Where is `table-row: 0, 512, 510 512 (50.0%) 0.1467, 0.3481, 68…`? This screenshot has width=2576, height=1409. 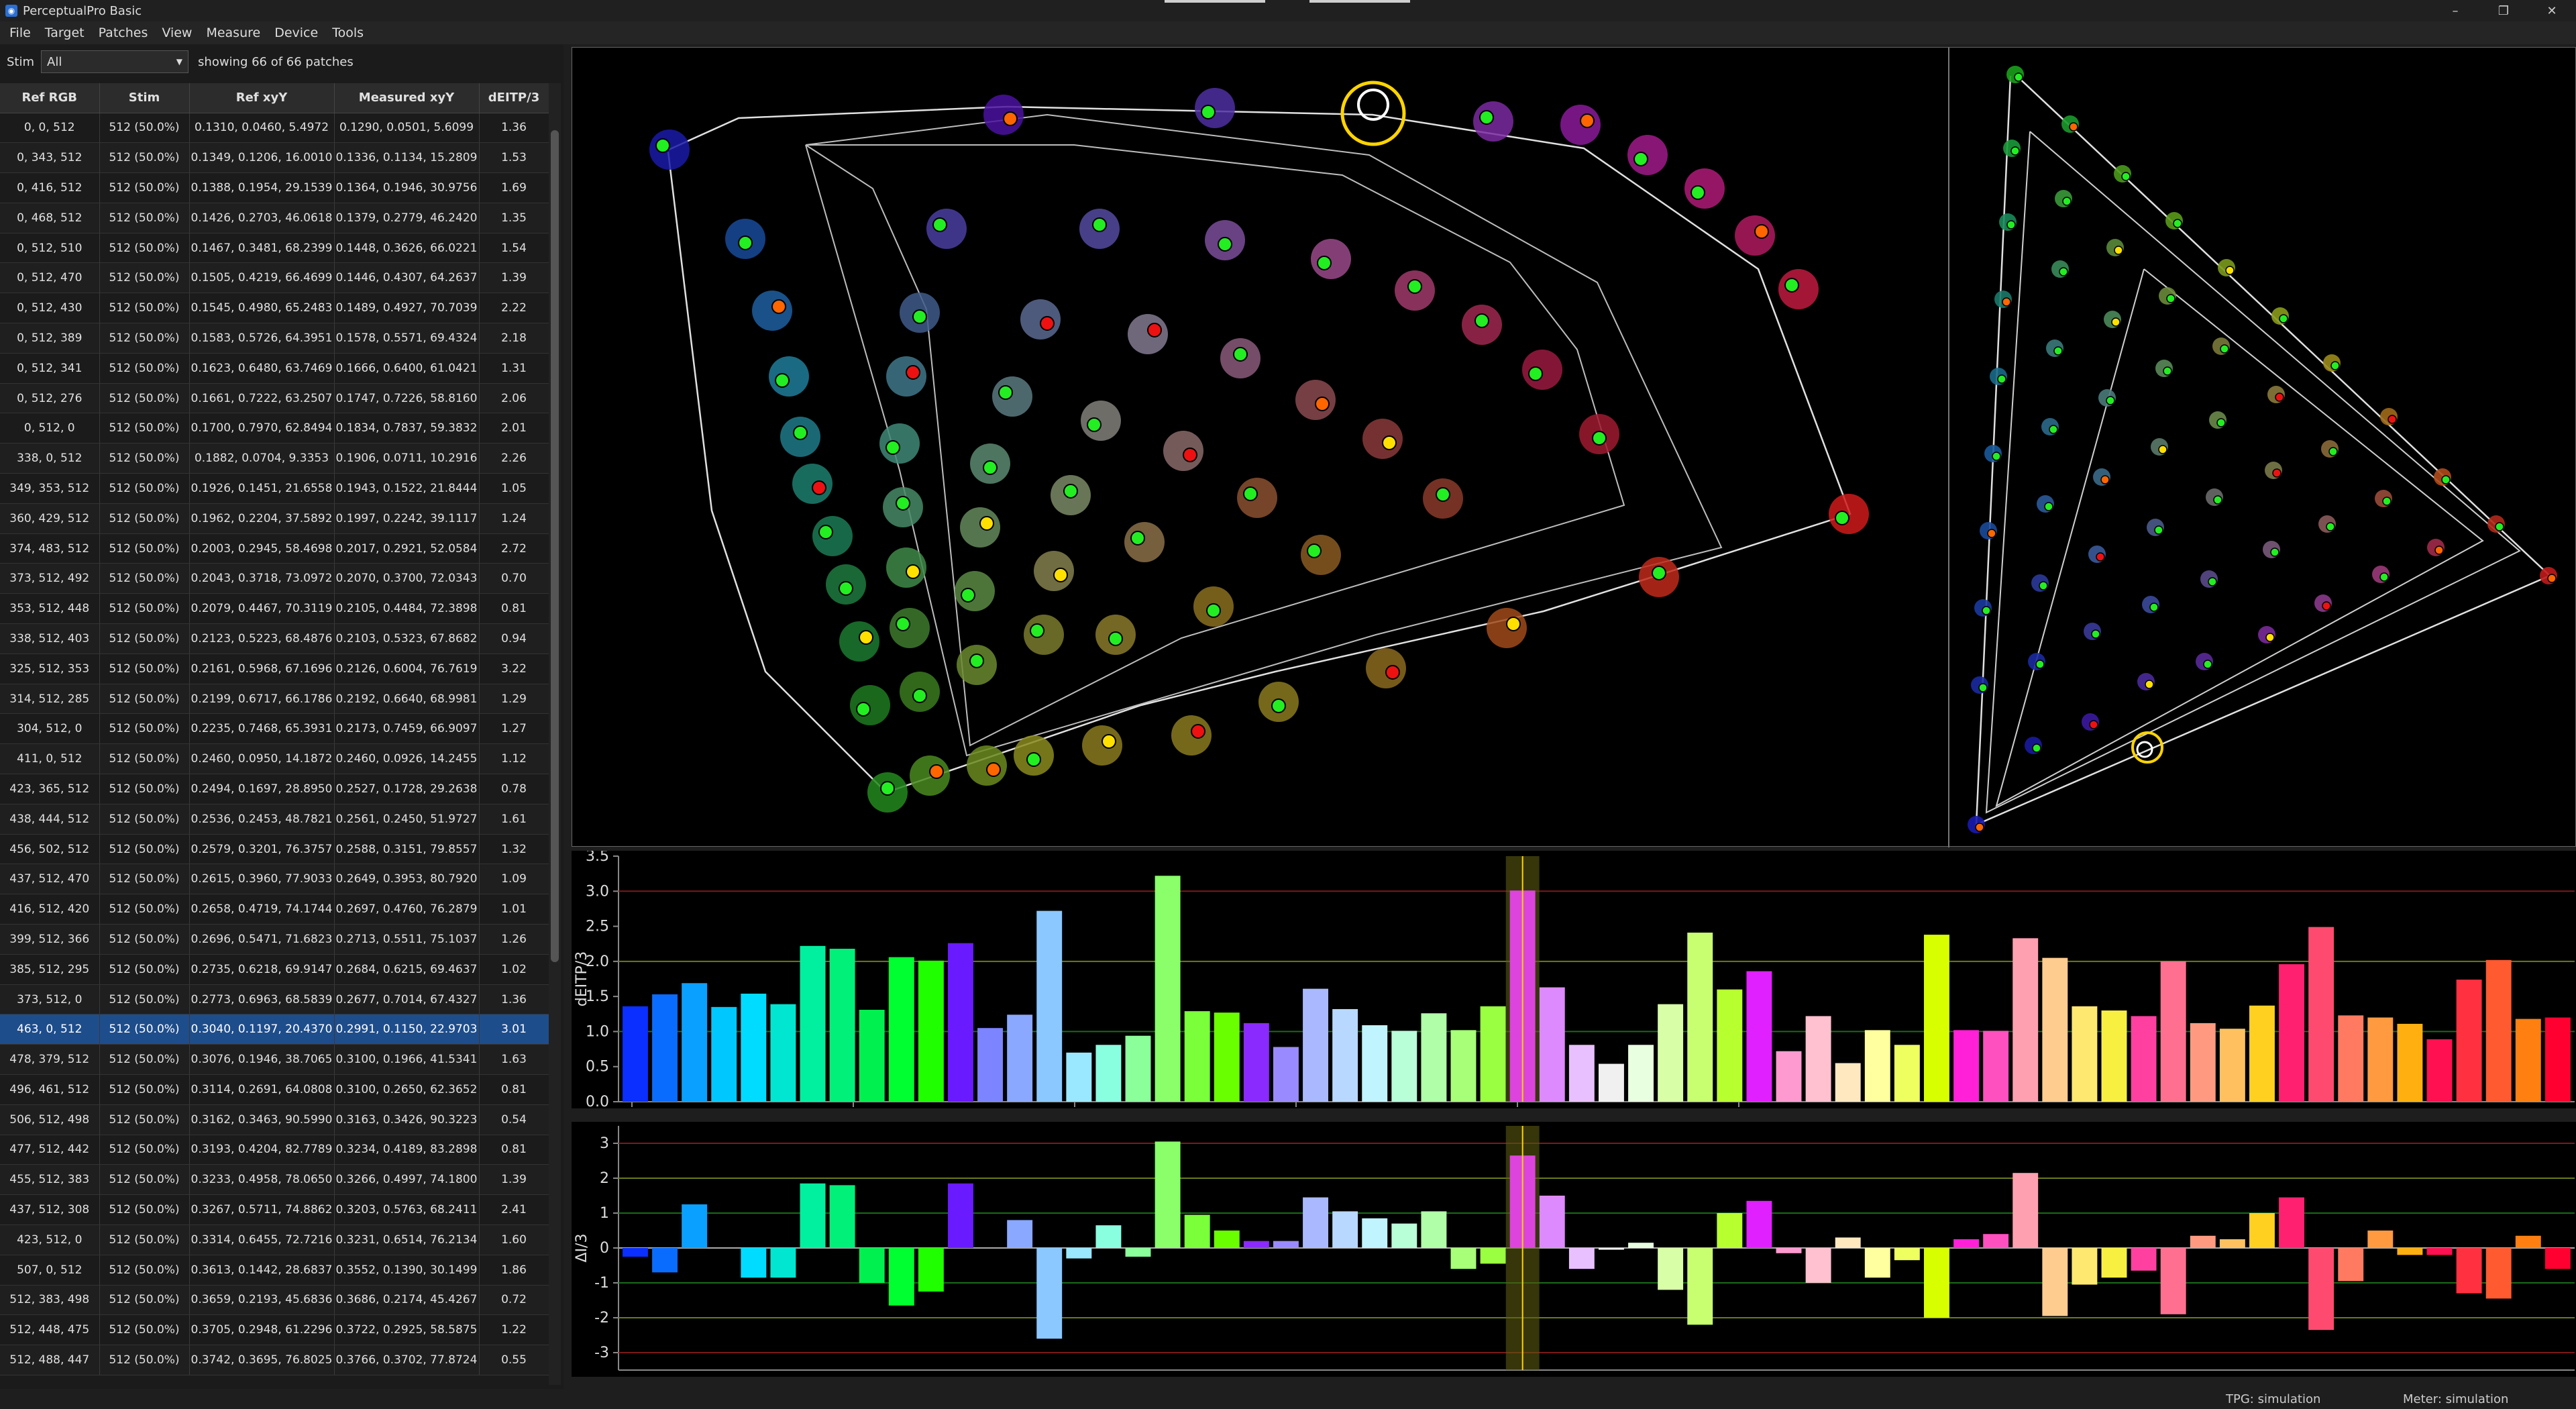
table-row: 0, 512, 510 512 (50.0%) 0.1467, 0.3481, 68… is located at coordinates (274, 248).